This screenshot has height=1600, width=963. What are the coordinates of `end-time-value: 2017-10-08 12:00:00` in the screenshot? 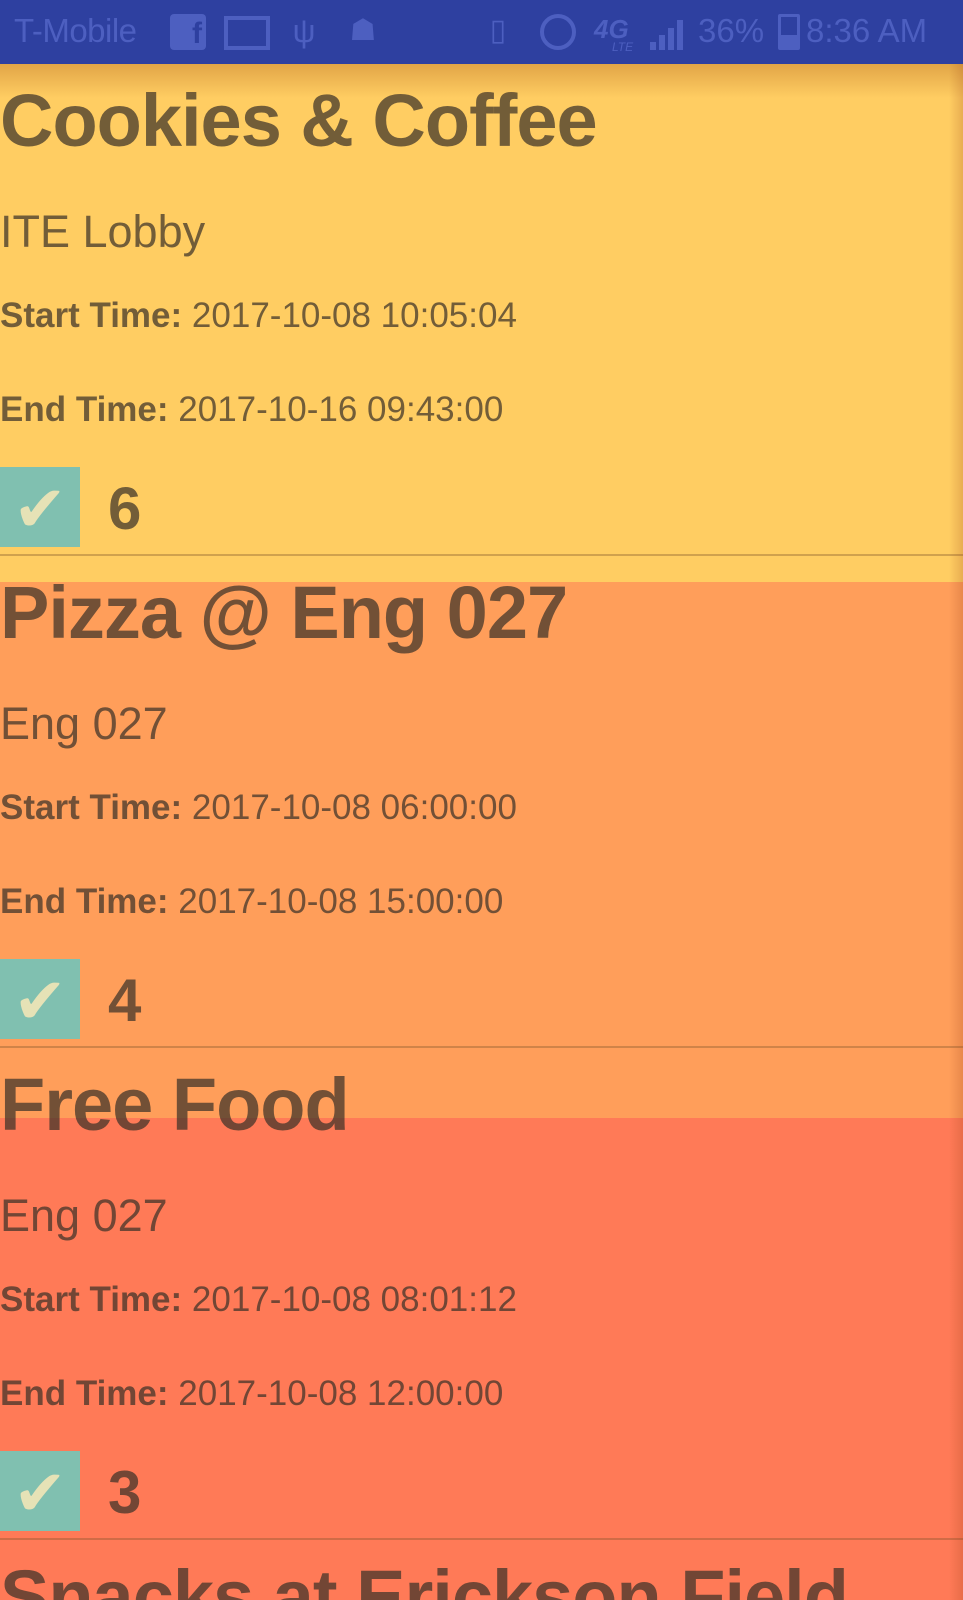 It's located at (341, 1393).